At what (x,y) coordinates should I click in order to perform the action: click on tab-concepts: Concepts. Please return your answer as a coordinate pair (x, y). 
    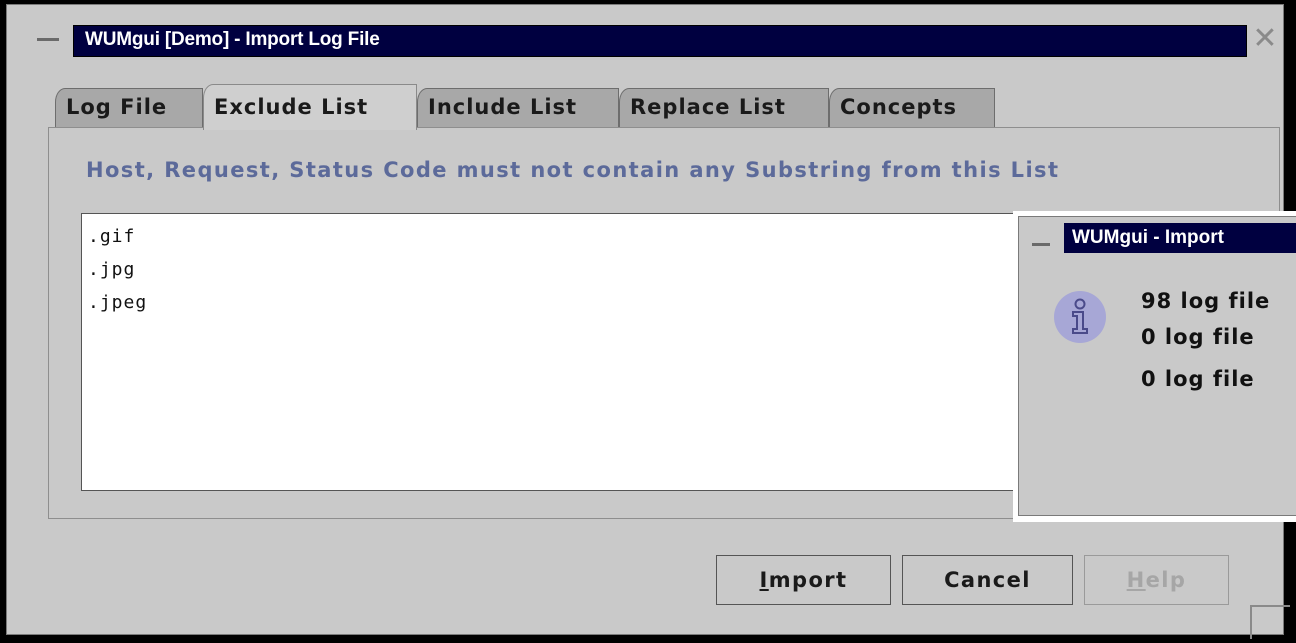
    Looking at the image, I should click on (912, 108).